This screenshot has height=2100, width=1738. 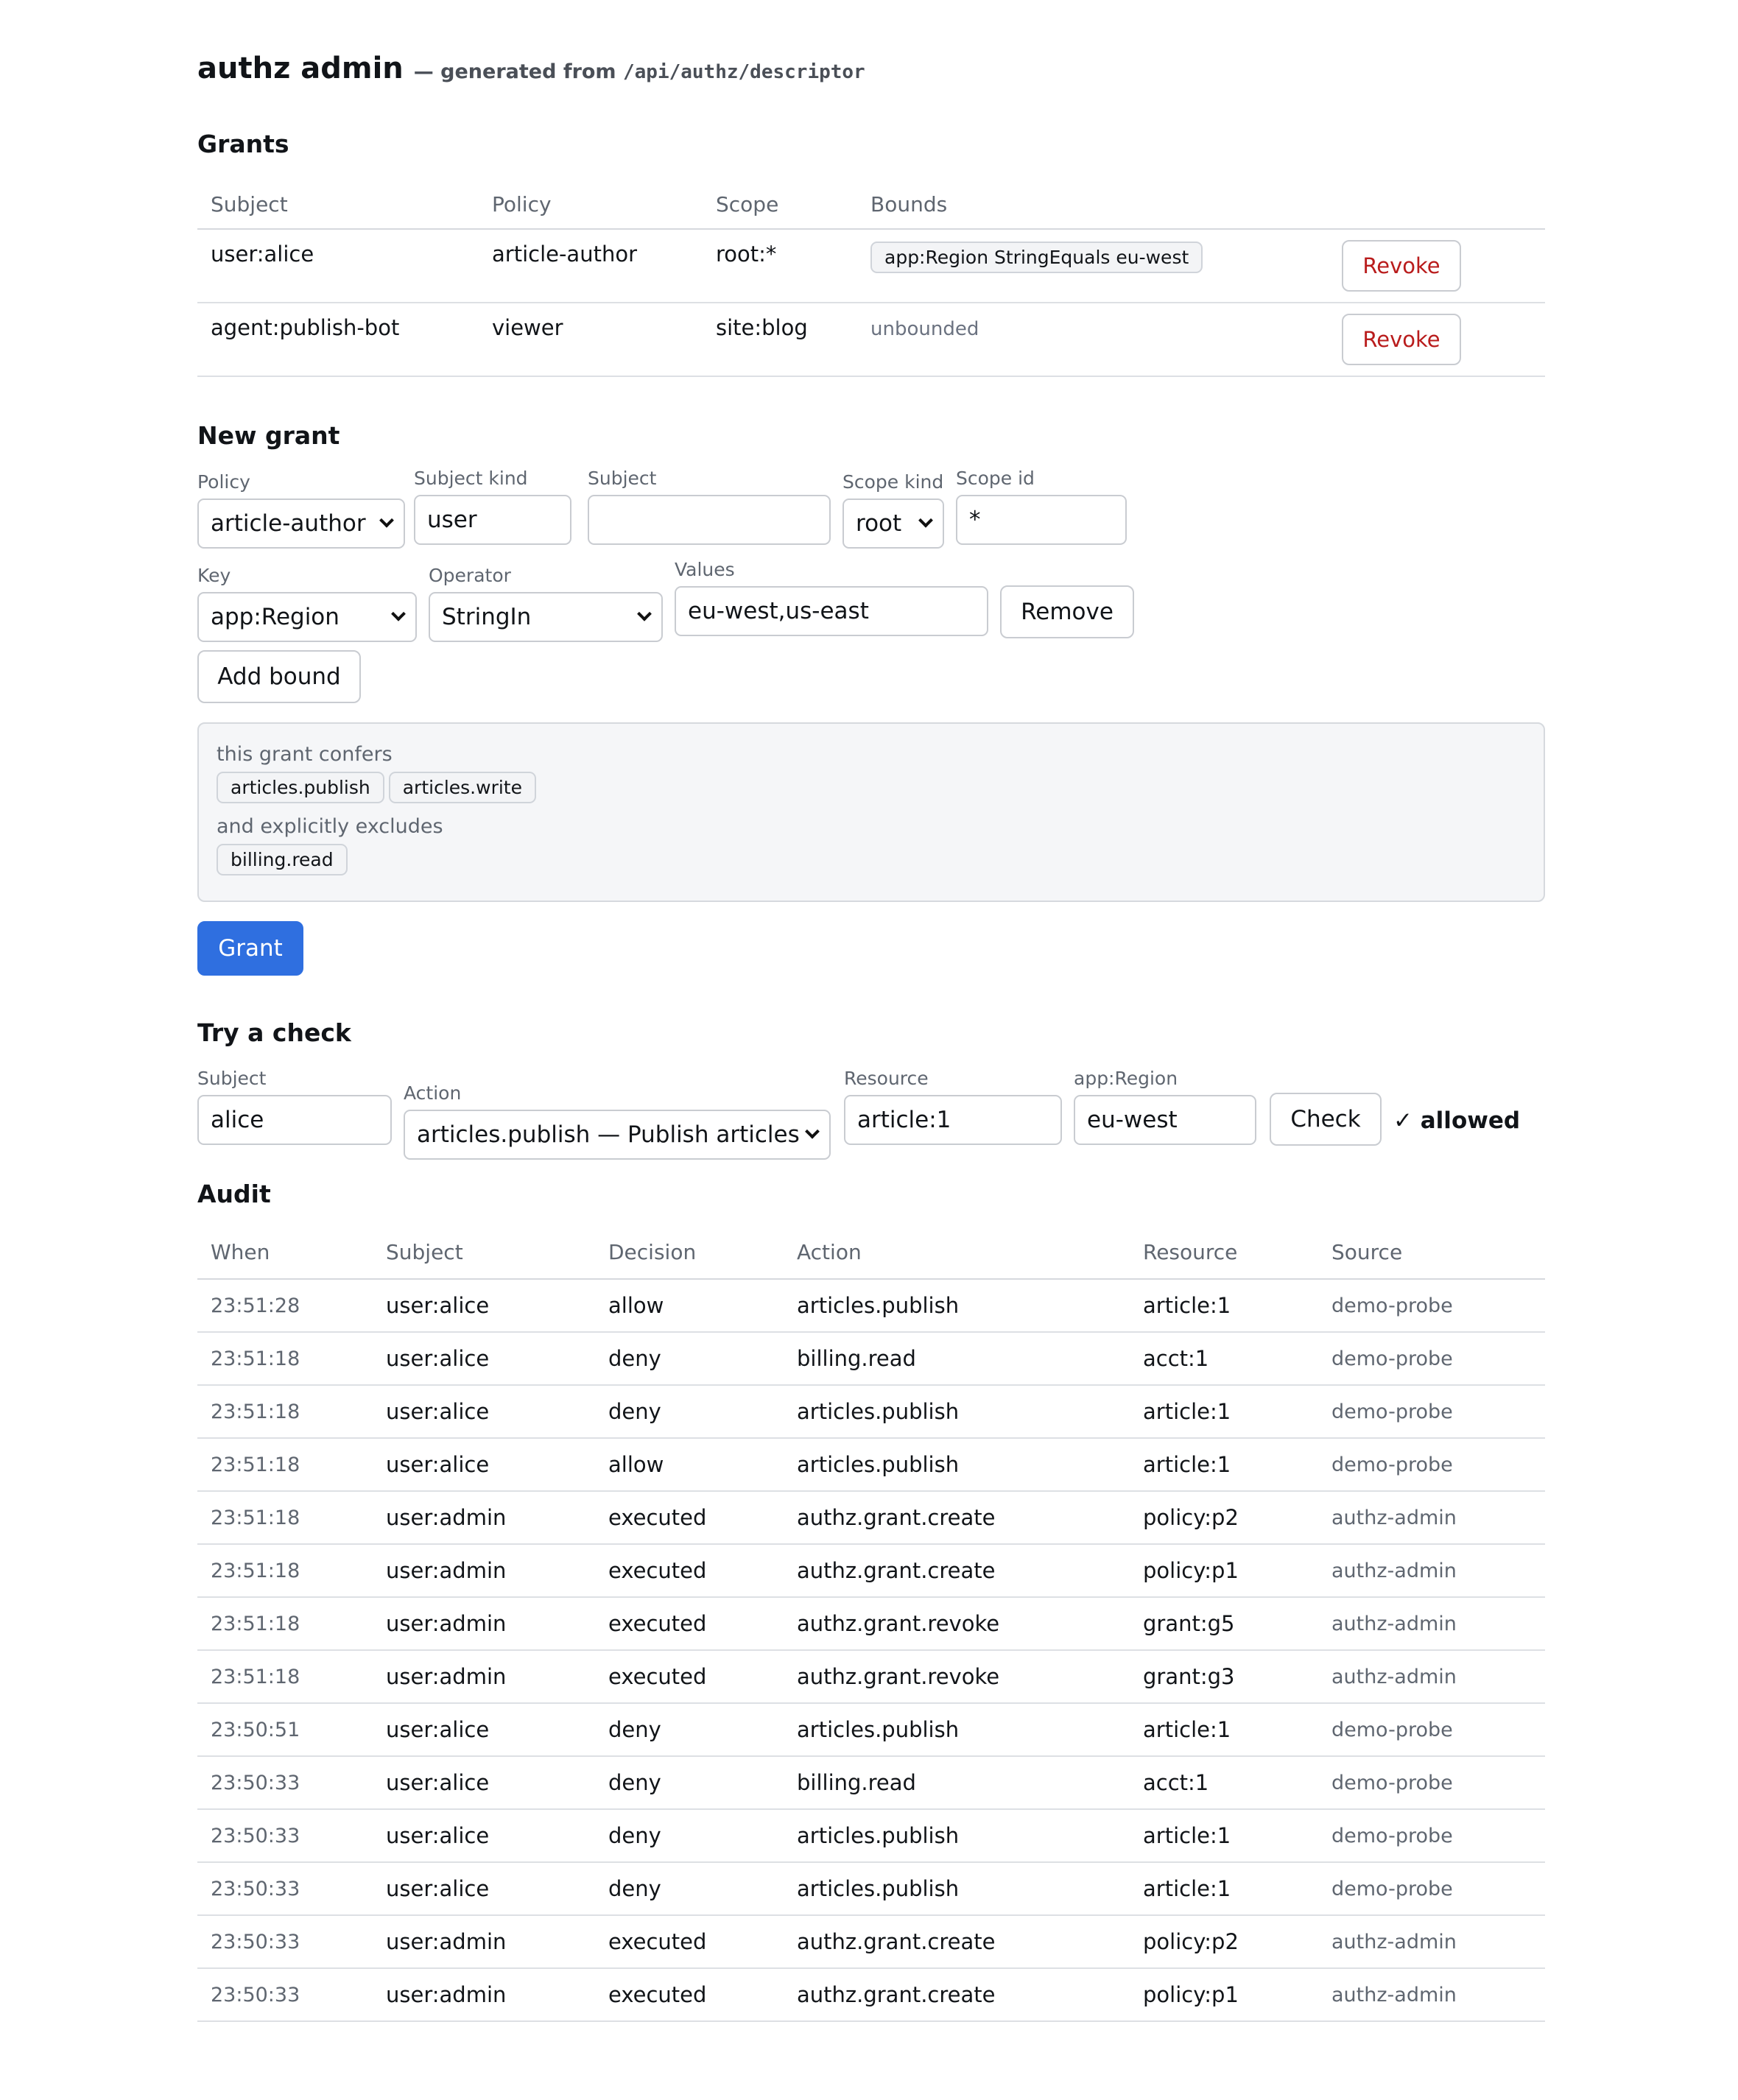 I want to click on remove-bound-button: Remove, so click(x=1067, y=611).